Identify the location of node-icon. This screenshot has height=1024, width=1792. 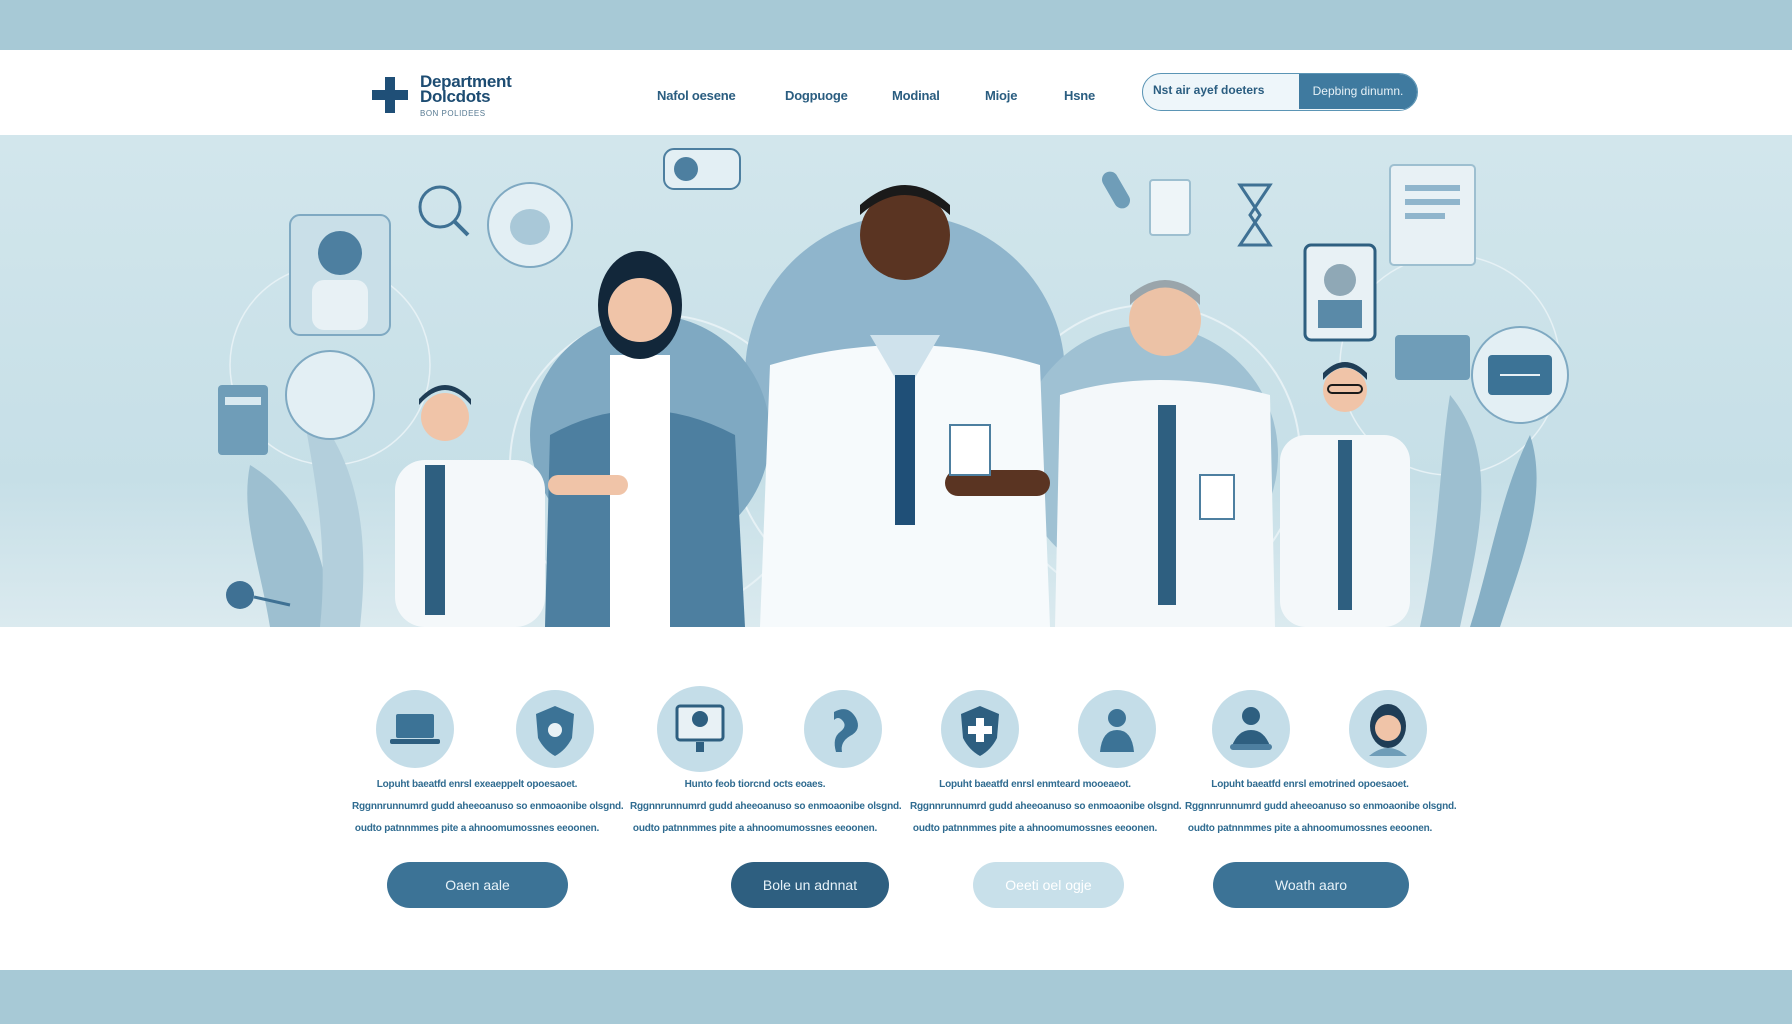
(240, 595).